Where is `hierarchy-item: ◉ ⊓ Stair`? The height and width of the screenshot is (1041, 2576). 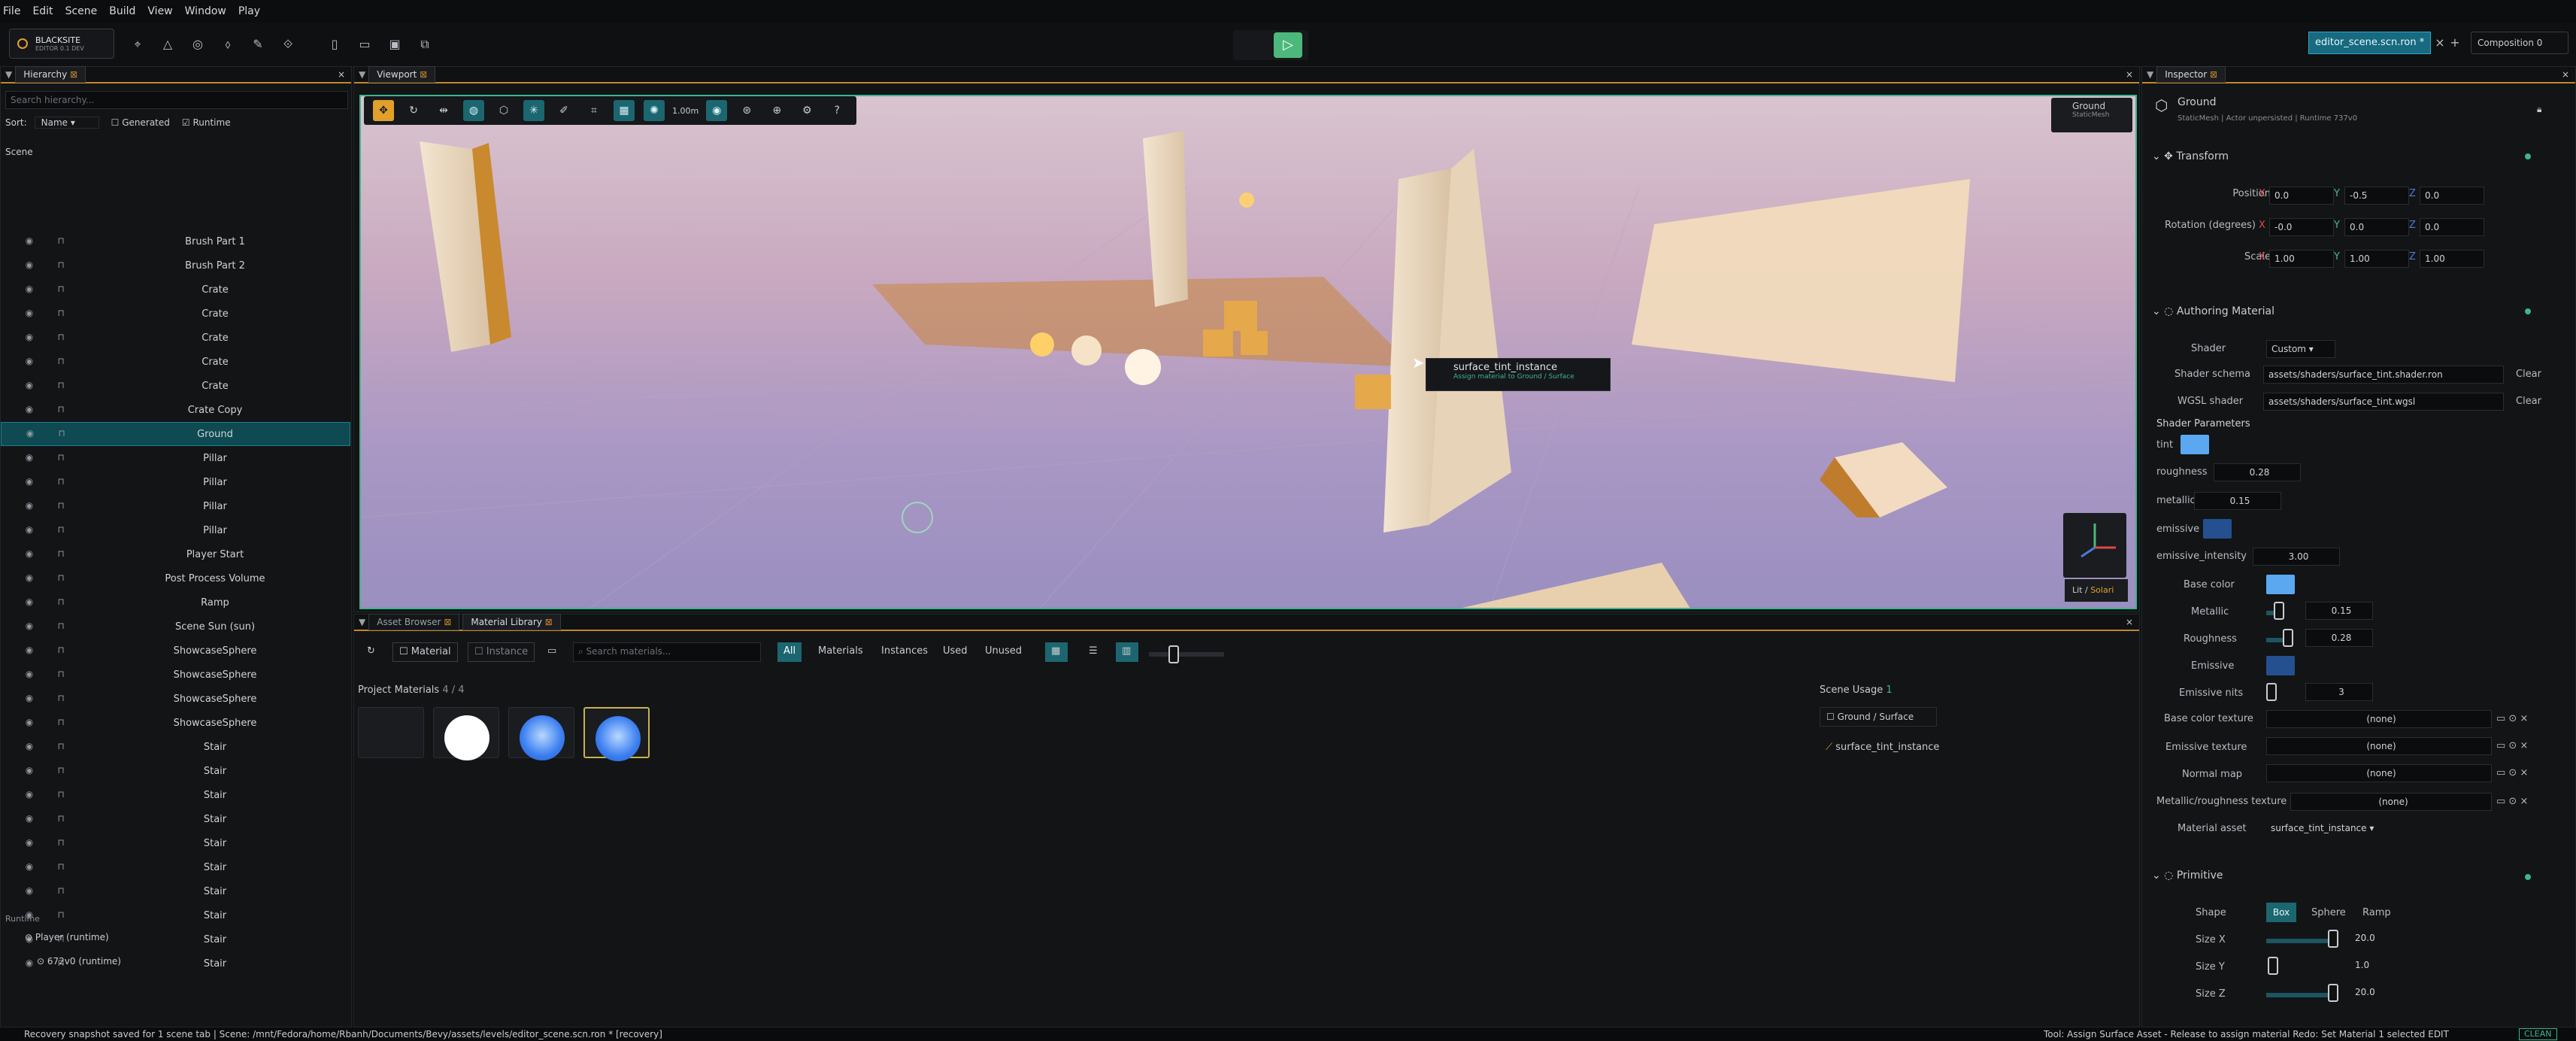
hierarchy-item: ◉ ⊓ Stair is located at coordinates (175, 867).